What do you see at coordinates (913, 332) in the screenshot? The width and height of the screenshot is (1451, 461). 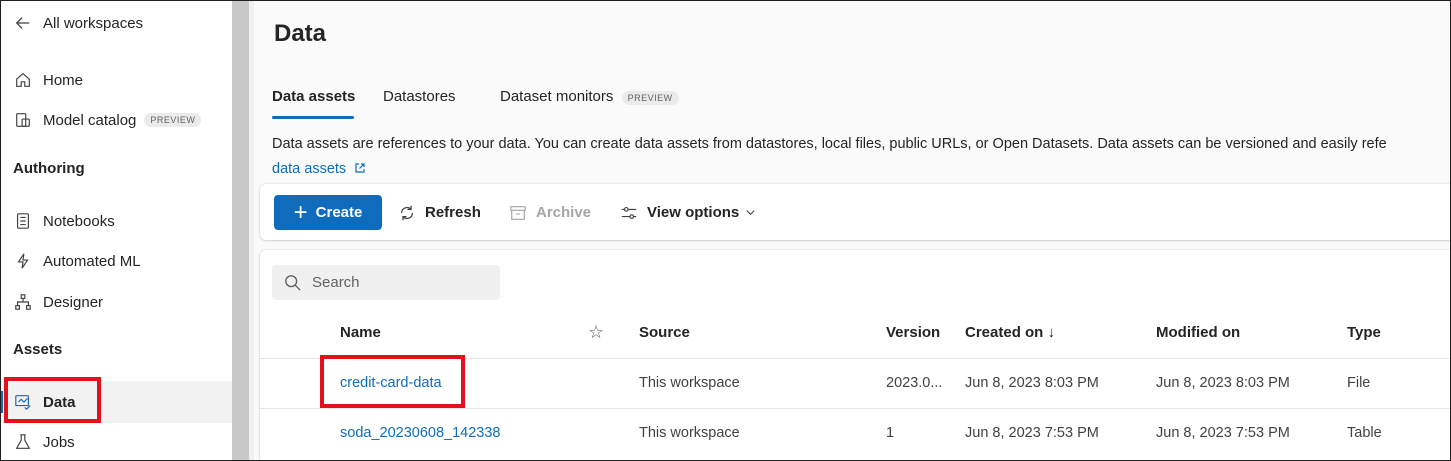 I see `column-header-version: Version` at bounding box center [913, 332].